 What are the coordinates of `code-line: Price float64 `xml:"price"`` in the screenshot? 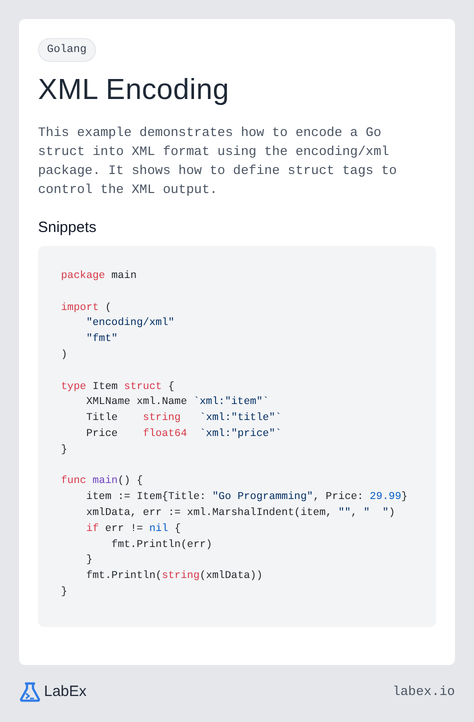 It's located at (184, 434).